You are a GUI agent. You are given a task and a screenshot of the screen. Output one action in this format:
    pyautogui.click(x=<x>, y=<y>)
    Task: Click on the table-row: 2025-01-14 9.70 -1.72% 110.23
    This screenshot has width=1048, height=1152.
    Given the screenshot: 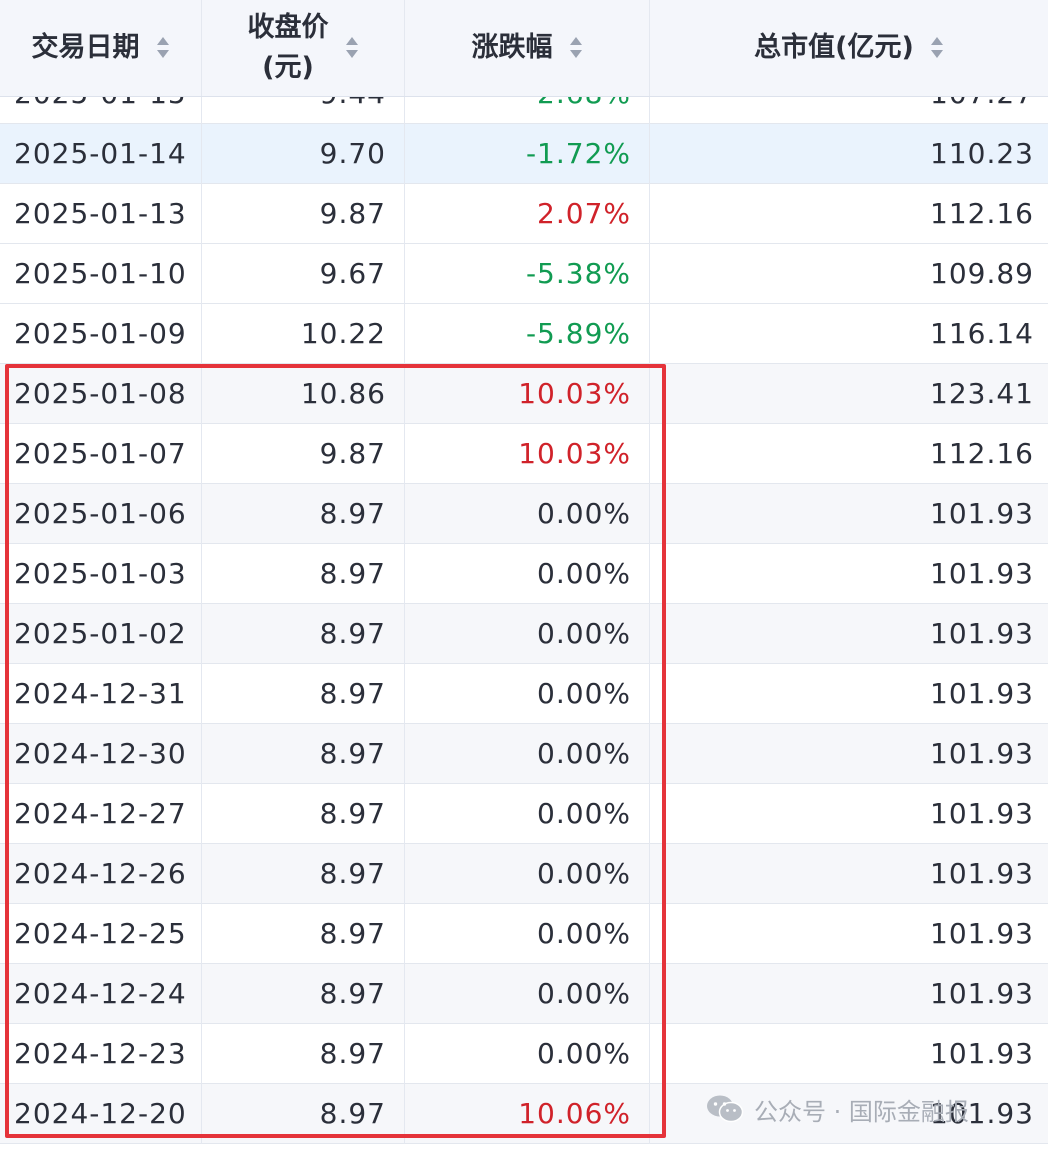 What is the action you would take?
    pyautogui.click(x=524, y=154)
    